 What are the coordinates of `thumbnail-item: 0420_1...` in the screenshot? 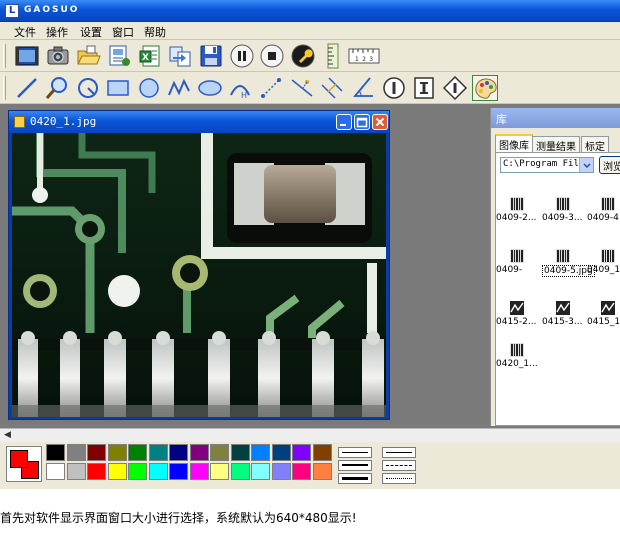 It's located at (519, 364).